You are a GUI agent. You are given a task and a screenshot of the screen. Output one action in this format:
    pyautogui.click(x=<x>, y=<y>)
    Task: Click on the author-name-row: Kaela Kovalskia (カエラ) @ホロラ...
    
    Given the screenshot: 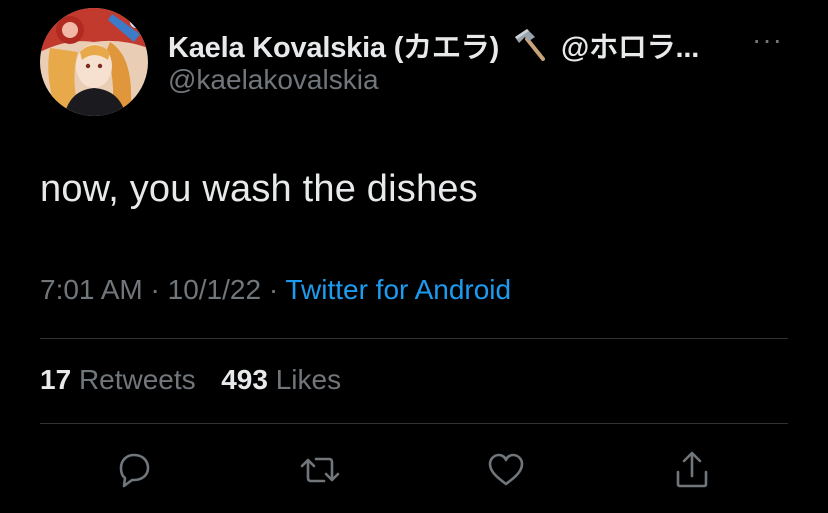 What is the action you would take?
    pyautogui.click(x=433, y=45)
    